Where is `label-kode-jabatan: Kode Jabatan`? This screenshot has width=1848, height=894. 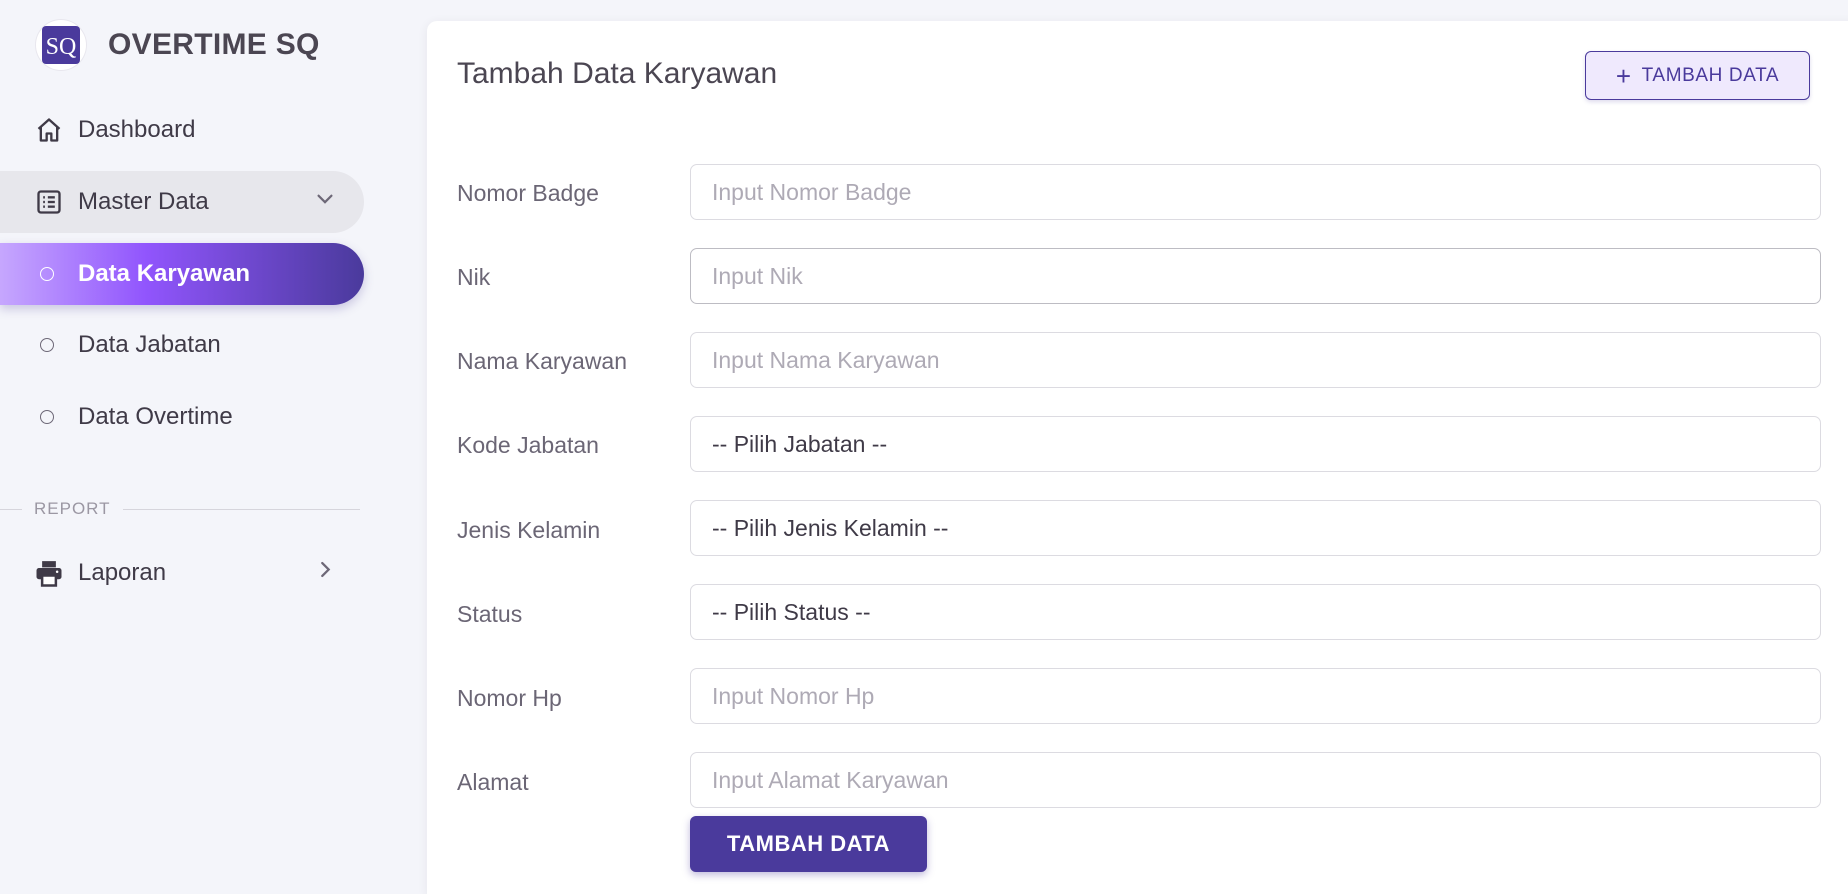 label-kode-jabatan: Kode Jabatan is located at coordinates (528, 444).